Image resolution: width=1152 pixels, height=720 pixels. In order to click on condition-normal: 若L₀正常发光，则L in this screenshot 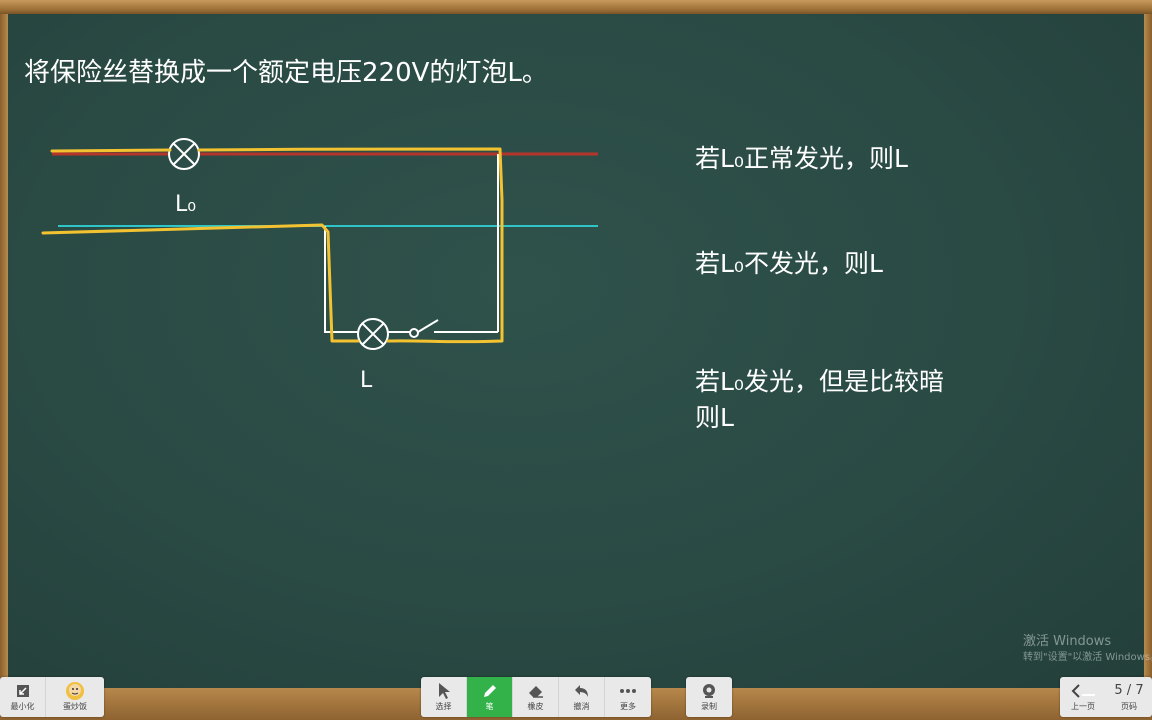, I will do `click(801, 158)`.